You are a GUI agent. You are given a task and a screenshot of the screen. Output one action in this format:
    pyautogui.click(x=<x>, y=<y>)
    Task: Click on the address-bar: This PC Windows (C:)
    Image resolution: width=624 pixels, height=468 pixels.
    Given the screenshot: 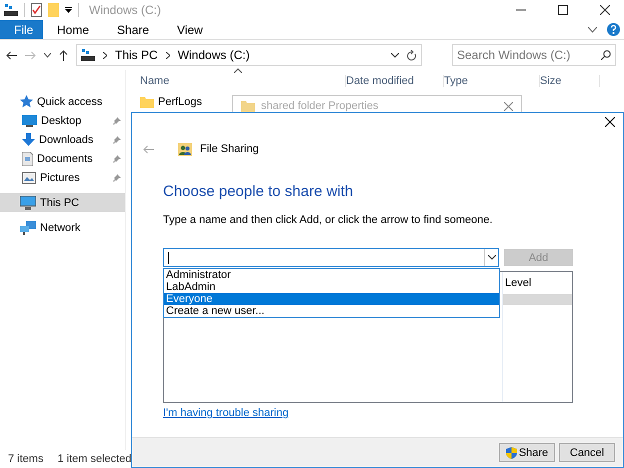 What is the action you would take?
    pyautogui.click(x=249, y=55)
    